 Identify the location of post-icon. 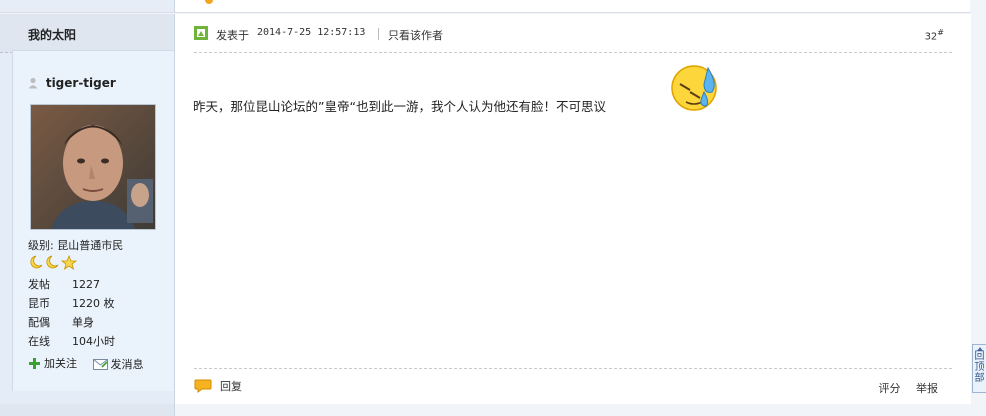
(201, 33).